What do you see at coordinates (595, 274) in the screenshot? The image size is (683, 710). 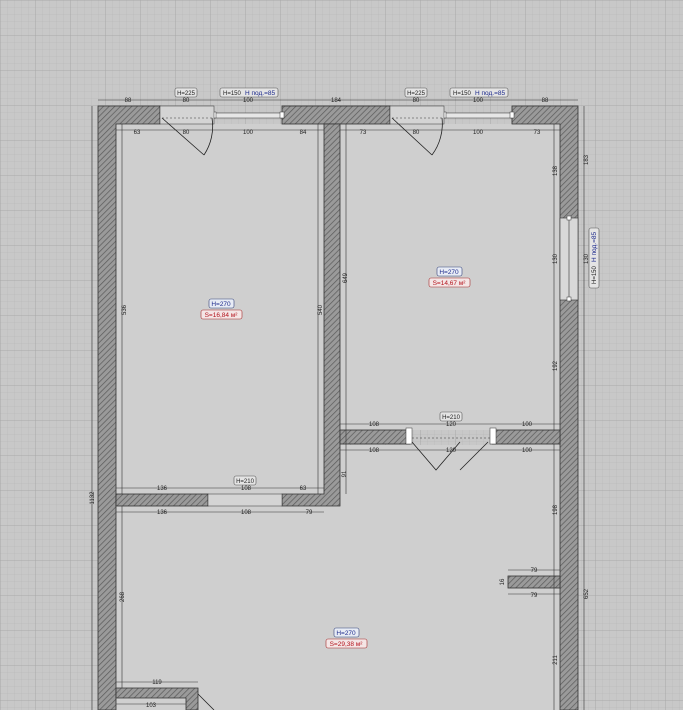 I see `tag-side-win-h: H=150` at bounding box center [595, 274].